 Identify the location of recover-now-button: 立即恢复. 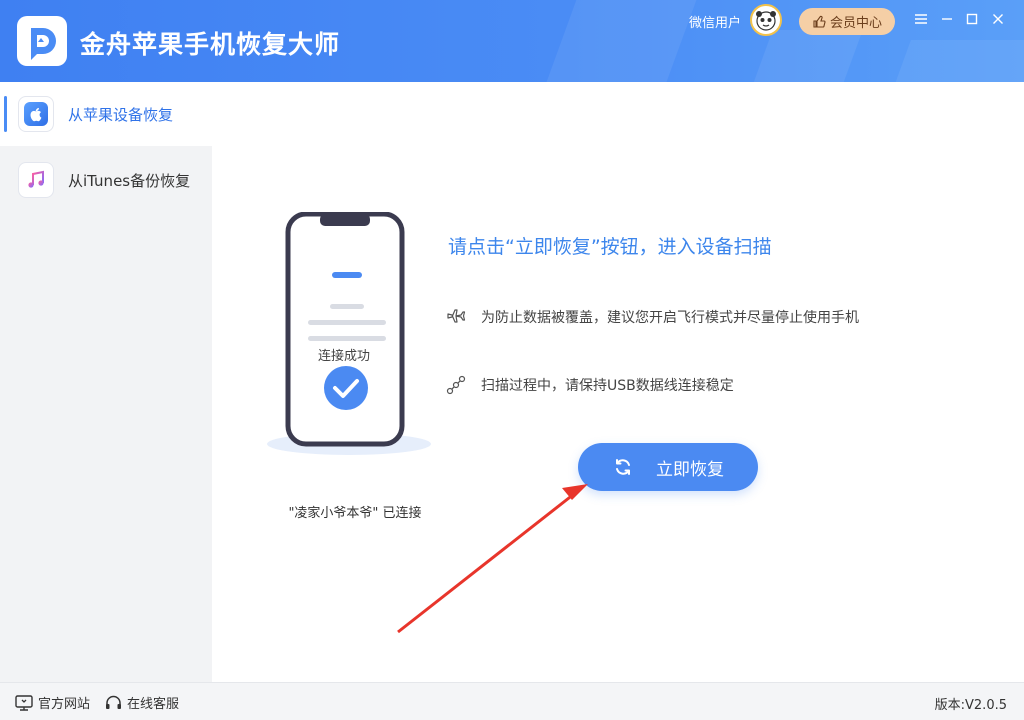
(668, 467).